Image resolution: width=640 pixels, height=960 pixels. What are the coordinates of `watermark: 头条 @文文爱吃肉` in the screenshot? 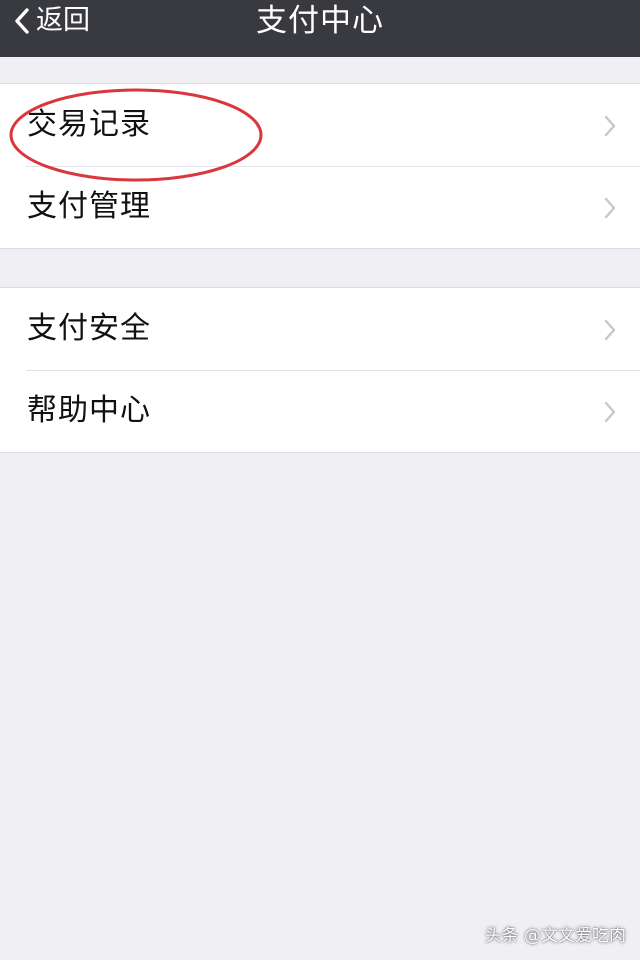 It's located at (555, 936).